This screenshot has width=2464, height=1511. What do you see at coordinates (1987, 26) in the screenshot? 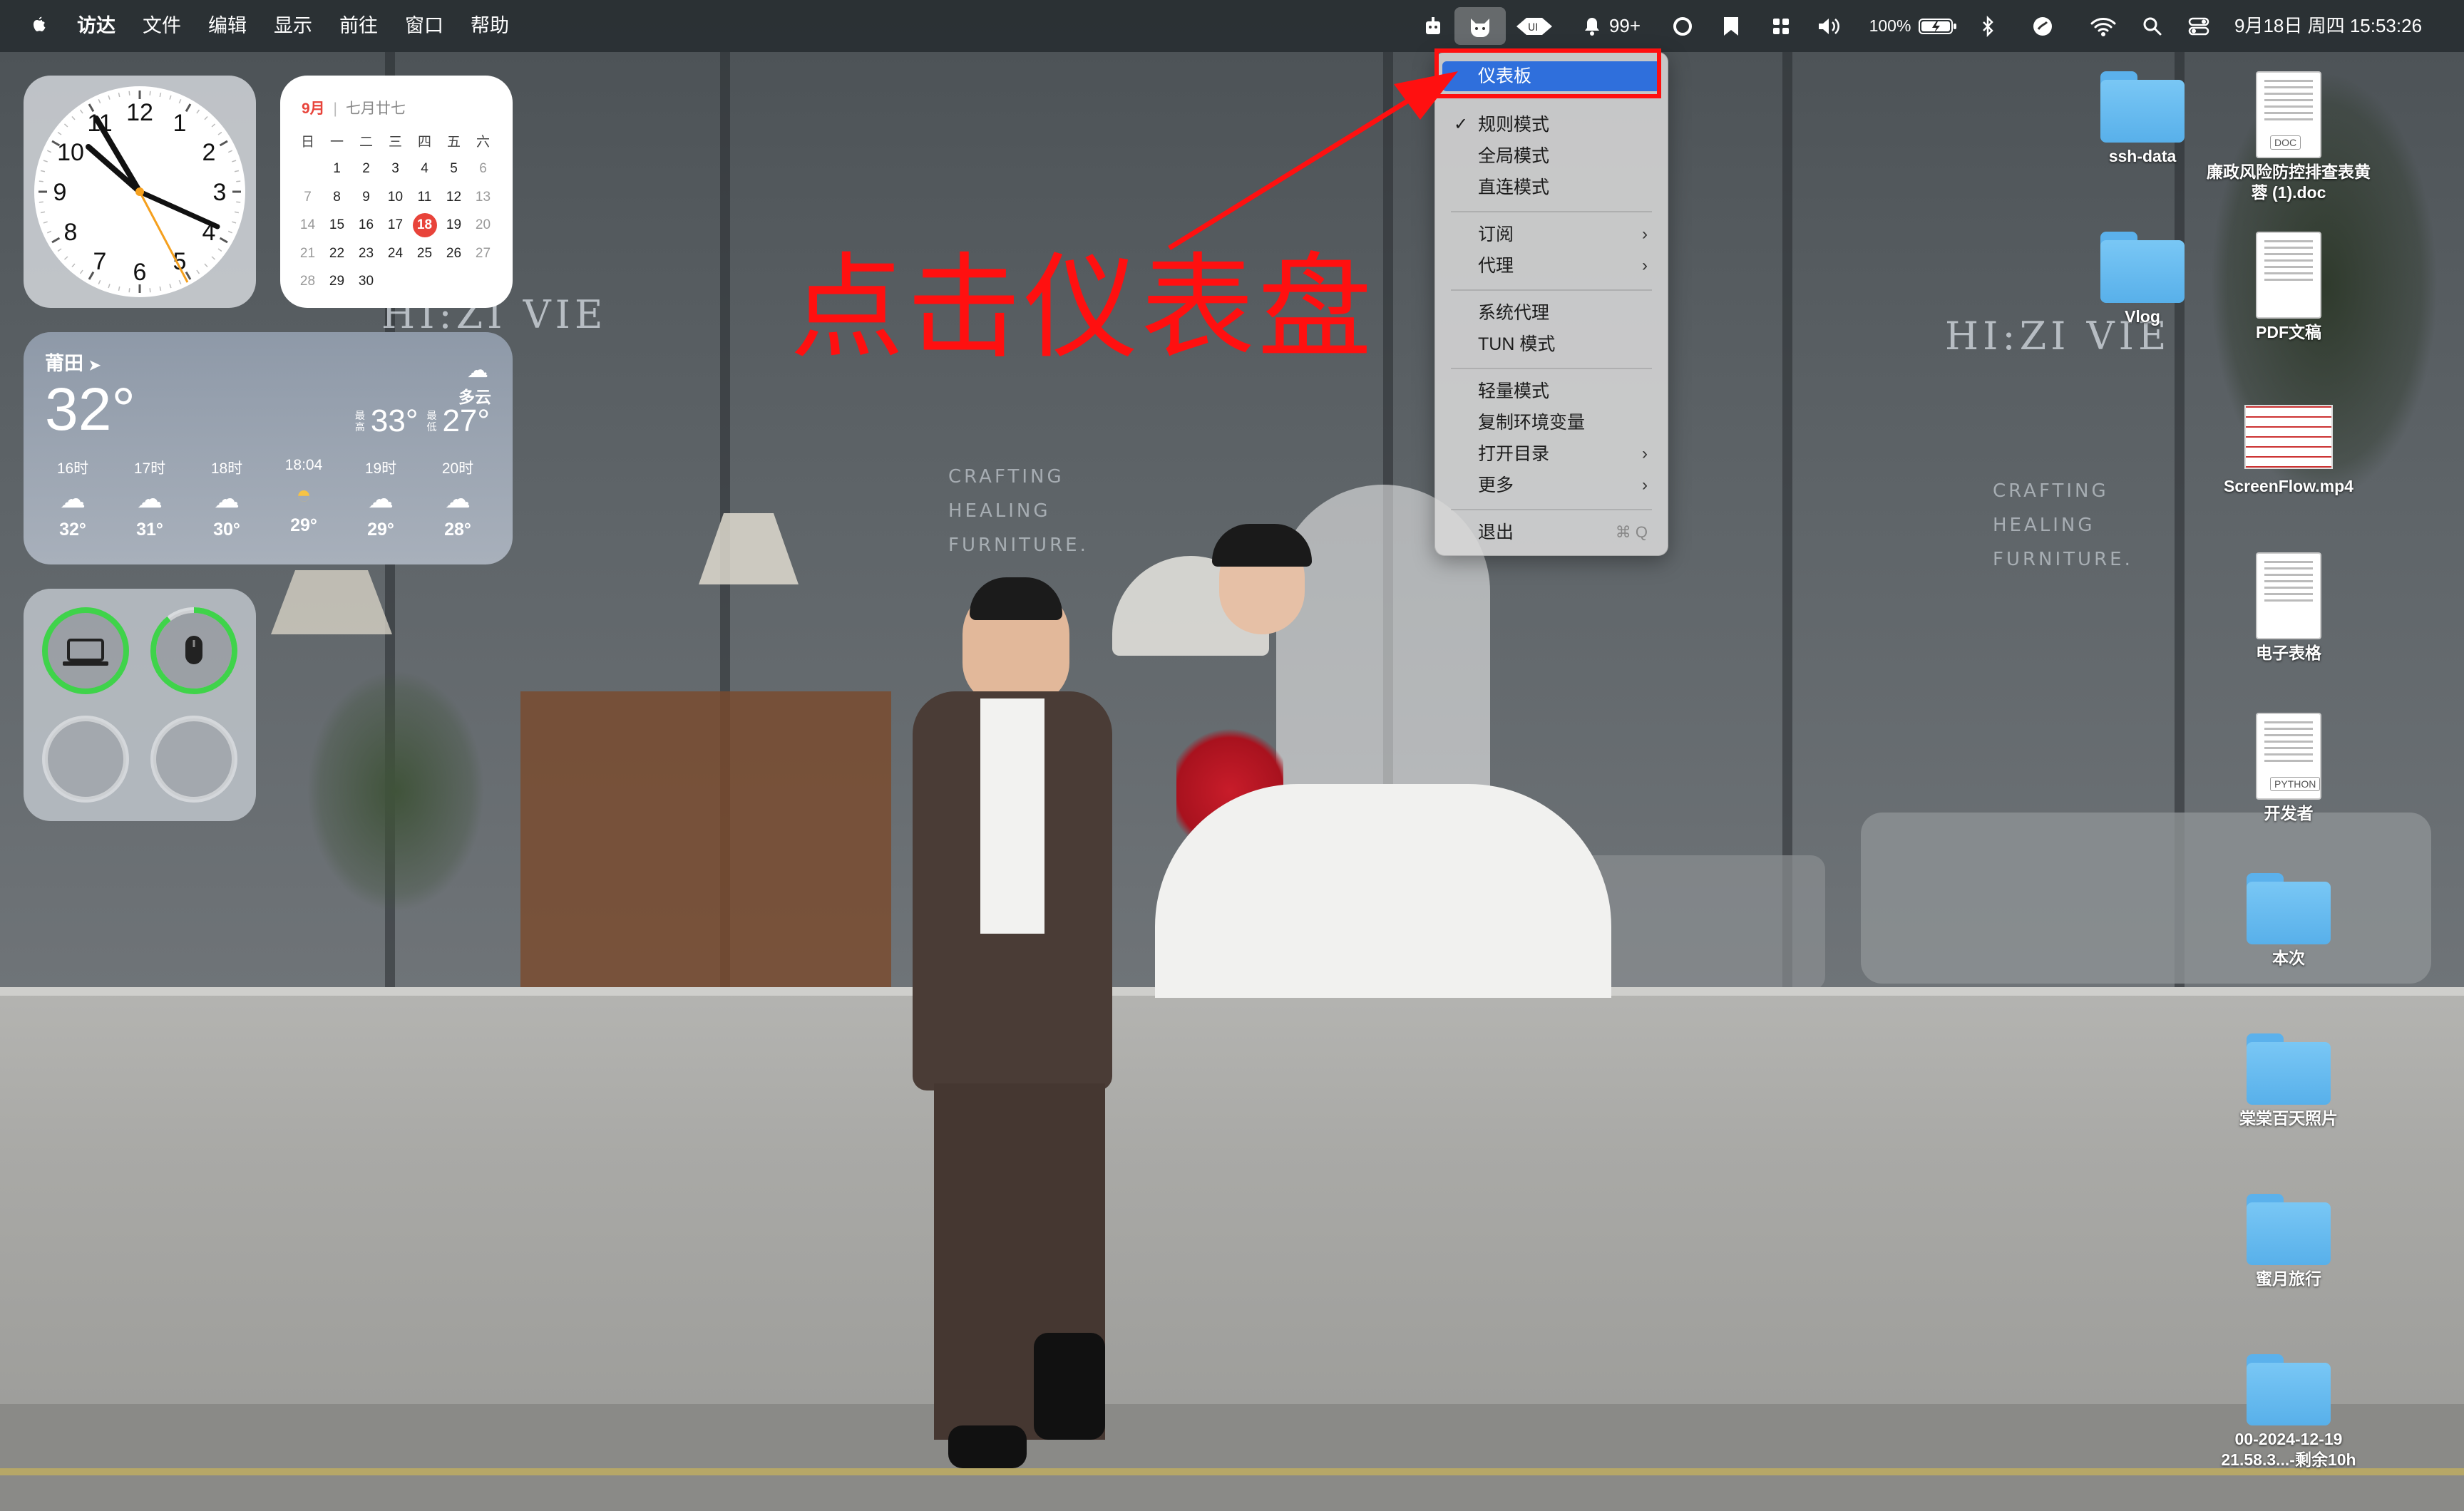
I see `bluetooth-icon` at bounding box center [1987, 26].